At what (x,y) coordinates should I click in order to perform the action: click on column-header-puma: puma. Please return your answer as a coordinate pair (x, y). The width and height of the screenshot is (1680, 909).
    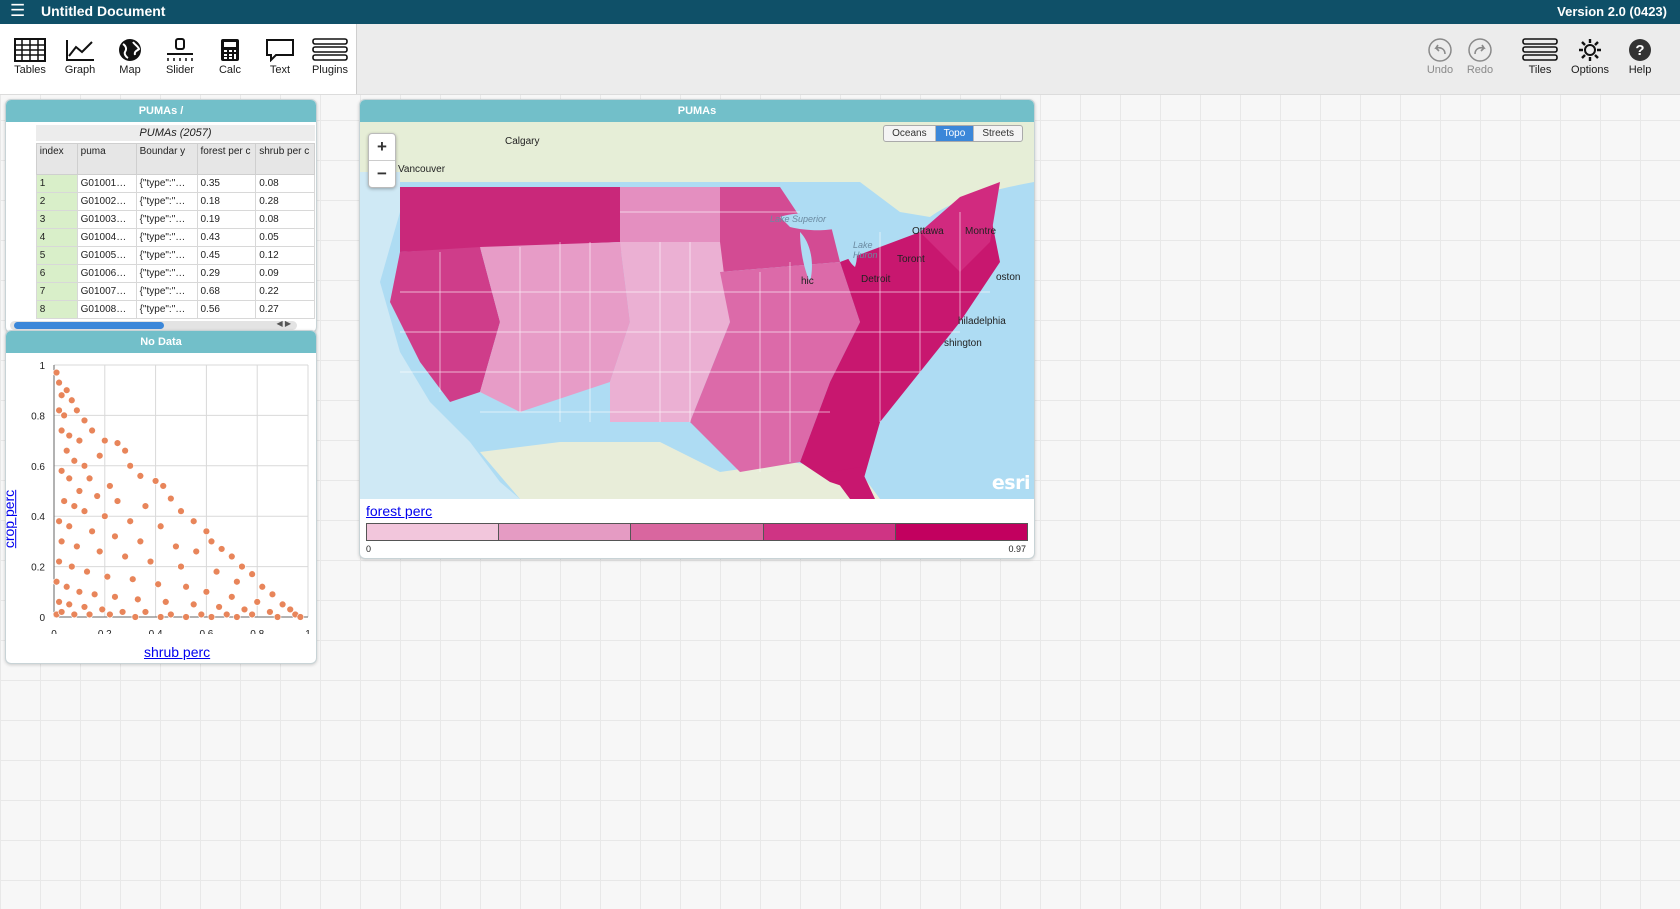
    Looking at the image, I should click on (106, 159).